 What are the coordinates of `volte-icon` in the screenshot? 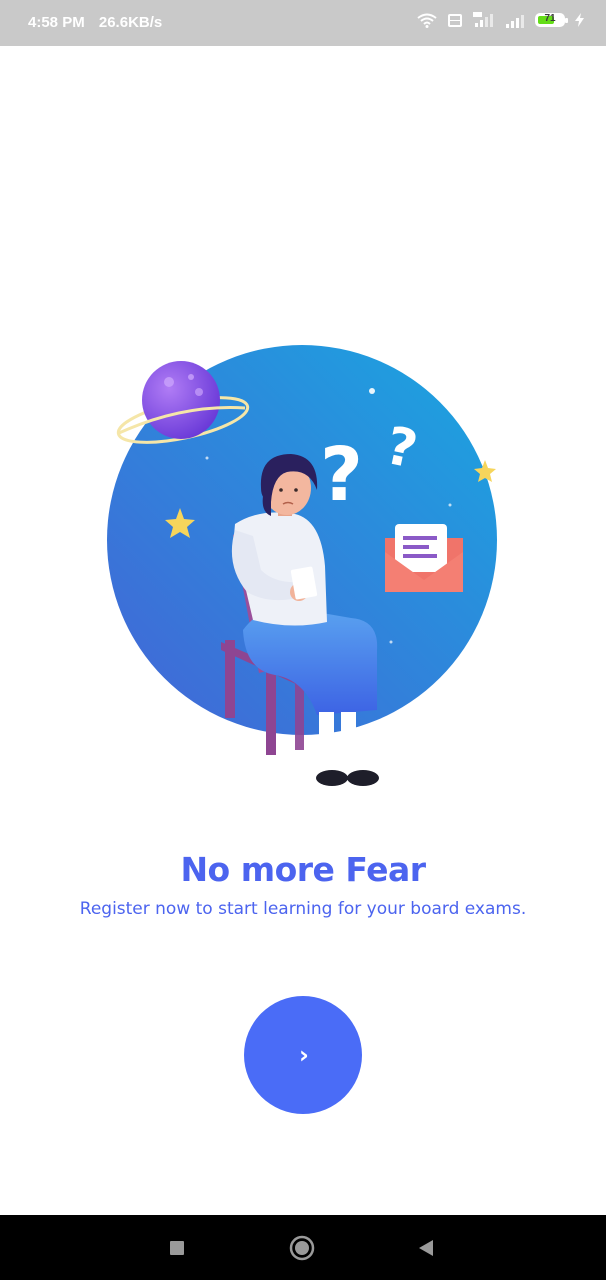 It's located at (455, 20).